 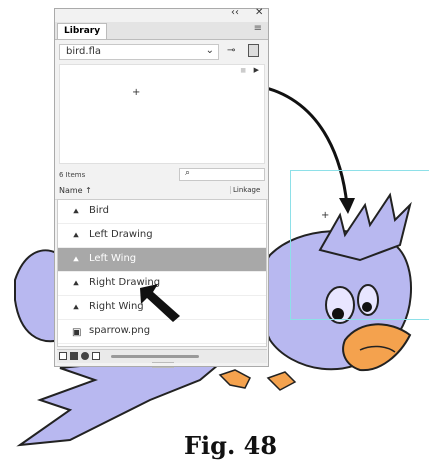 I want to click on library-toolbar, so click(x=162, y=356).